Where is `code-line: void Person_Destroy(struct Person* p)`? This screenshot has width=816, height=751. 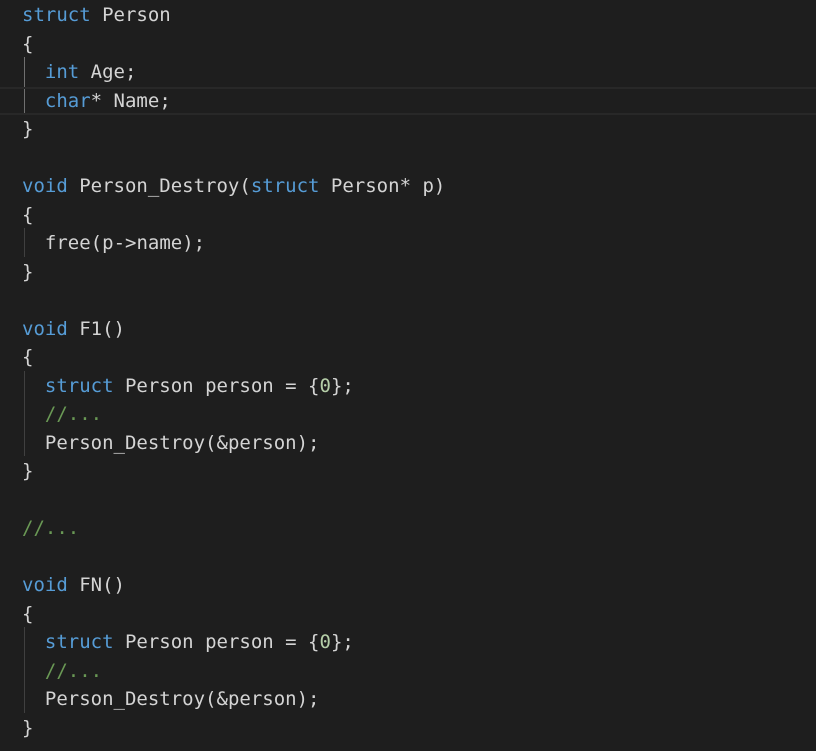
code-line: void Person_Destroy(struct Person* p) is located at coordinates (408, 186).